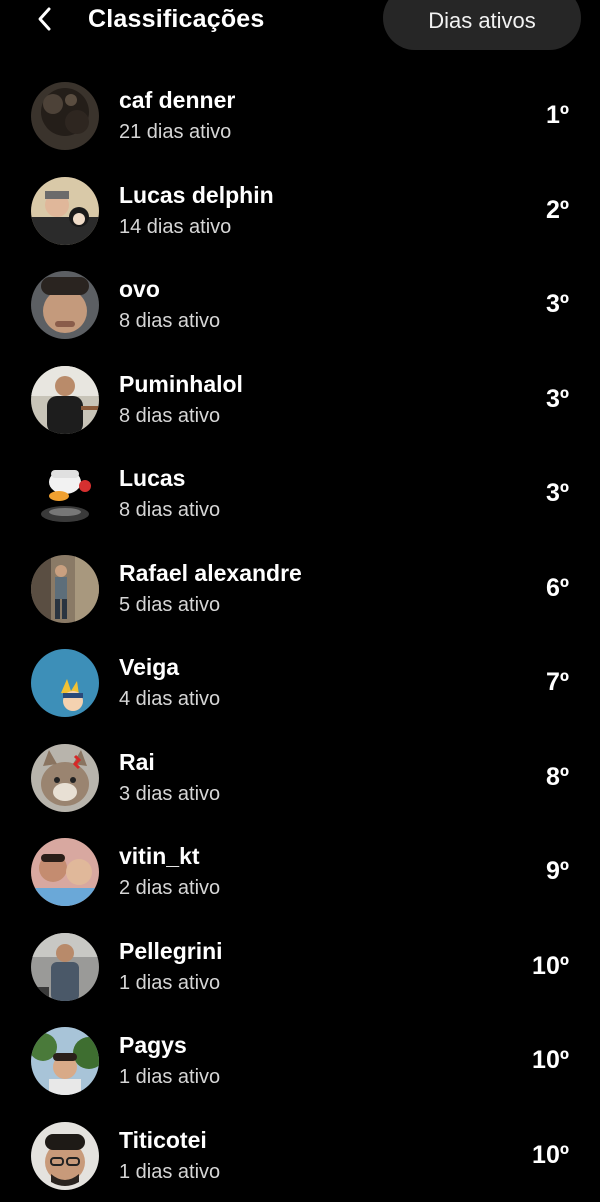  What do you see at coordinates (300, 966) in the screenshot?
I see `list-item: Pellegrini 1 dias ativo 10º` at bounding box center [300, 966].